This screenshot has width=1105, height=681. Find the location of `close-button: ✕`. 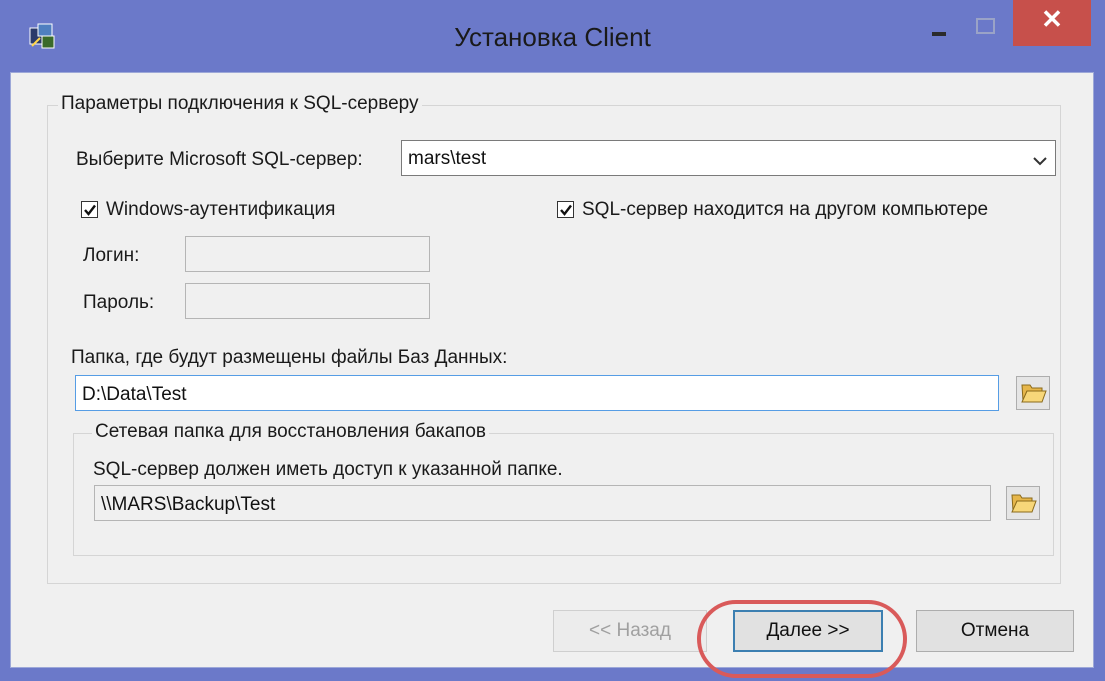

close-button: ✕ is located at coordinates (1052, 23).